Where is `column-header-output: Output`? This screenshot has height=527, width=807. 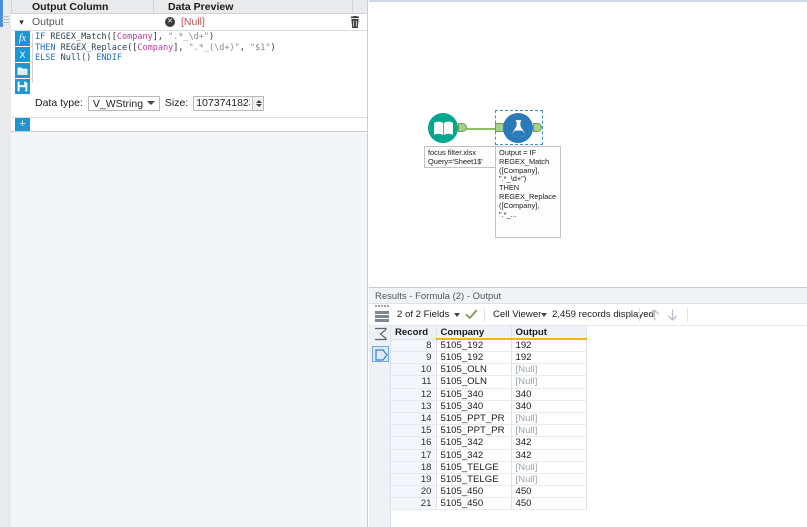 column-header-output: Output is located at coordinates (549, 333).